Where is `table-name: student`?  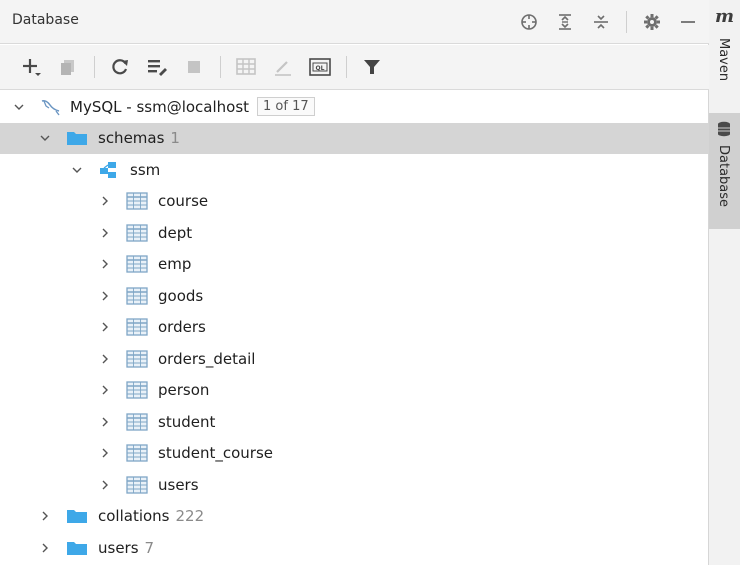 table-name: student is located at coordinates (187, 421).